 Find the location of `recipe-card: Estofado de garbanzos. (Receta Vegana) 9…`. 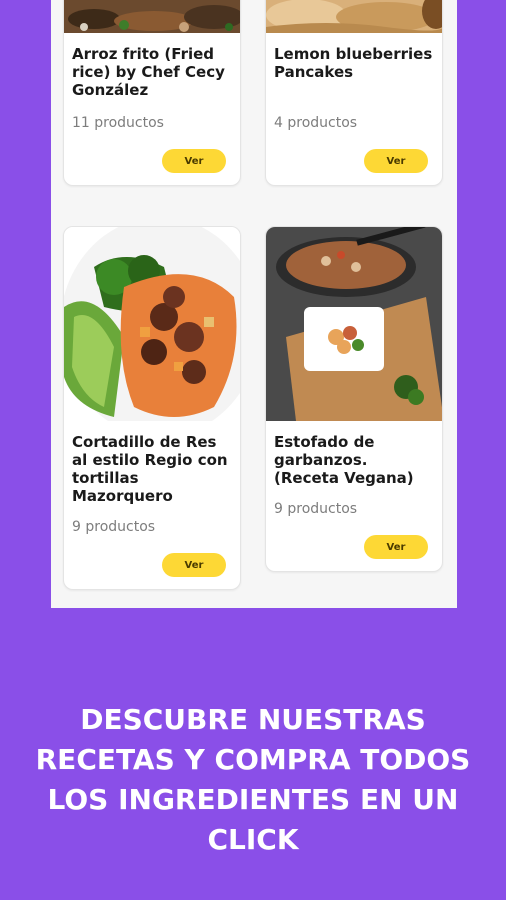

recipe-card: Estofado de garbanzos. (Receta Vegana) 9… is located at coordinates (354, 399).